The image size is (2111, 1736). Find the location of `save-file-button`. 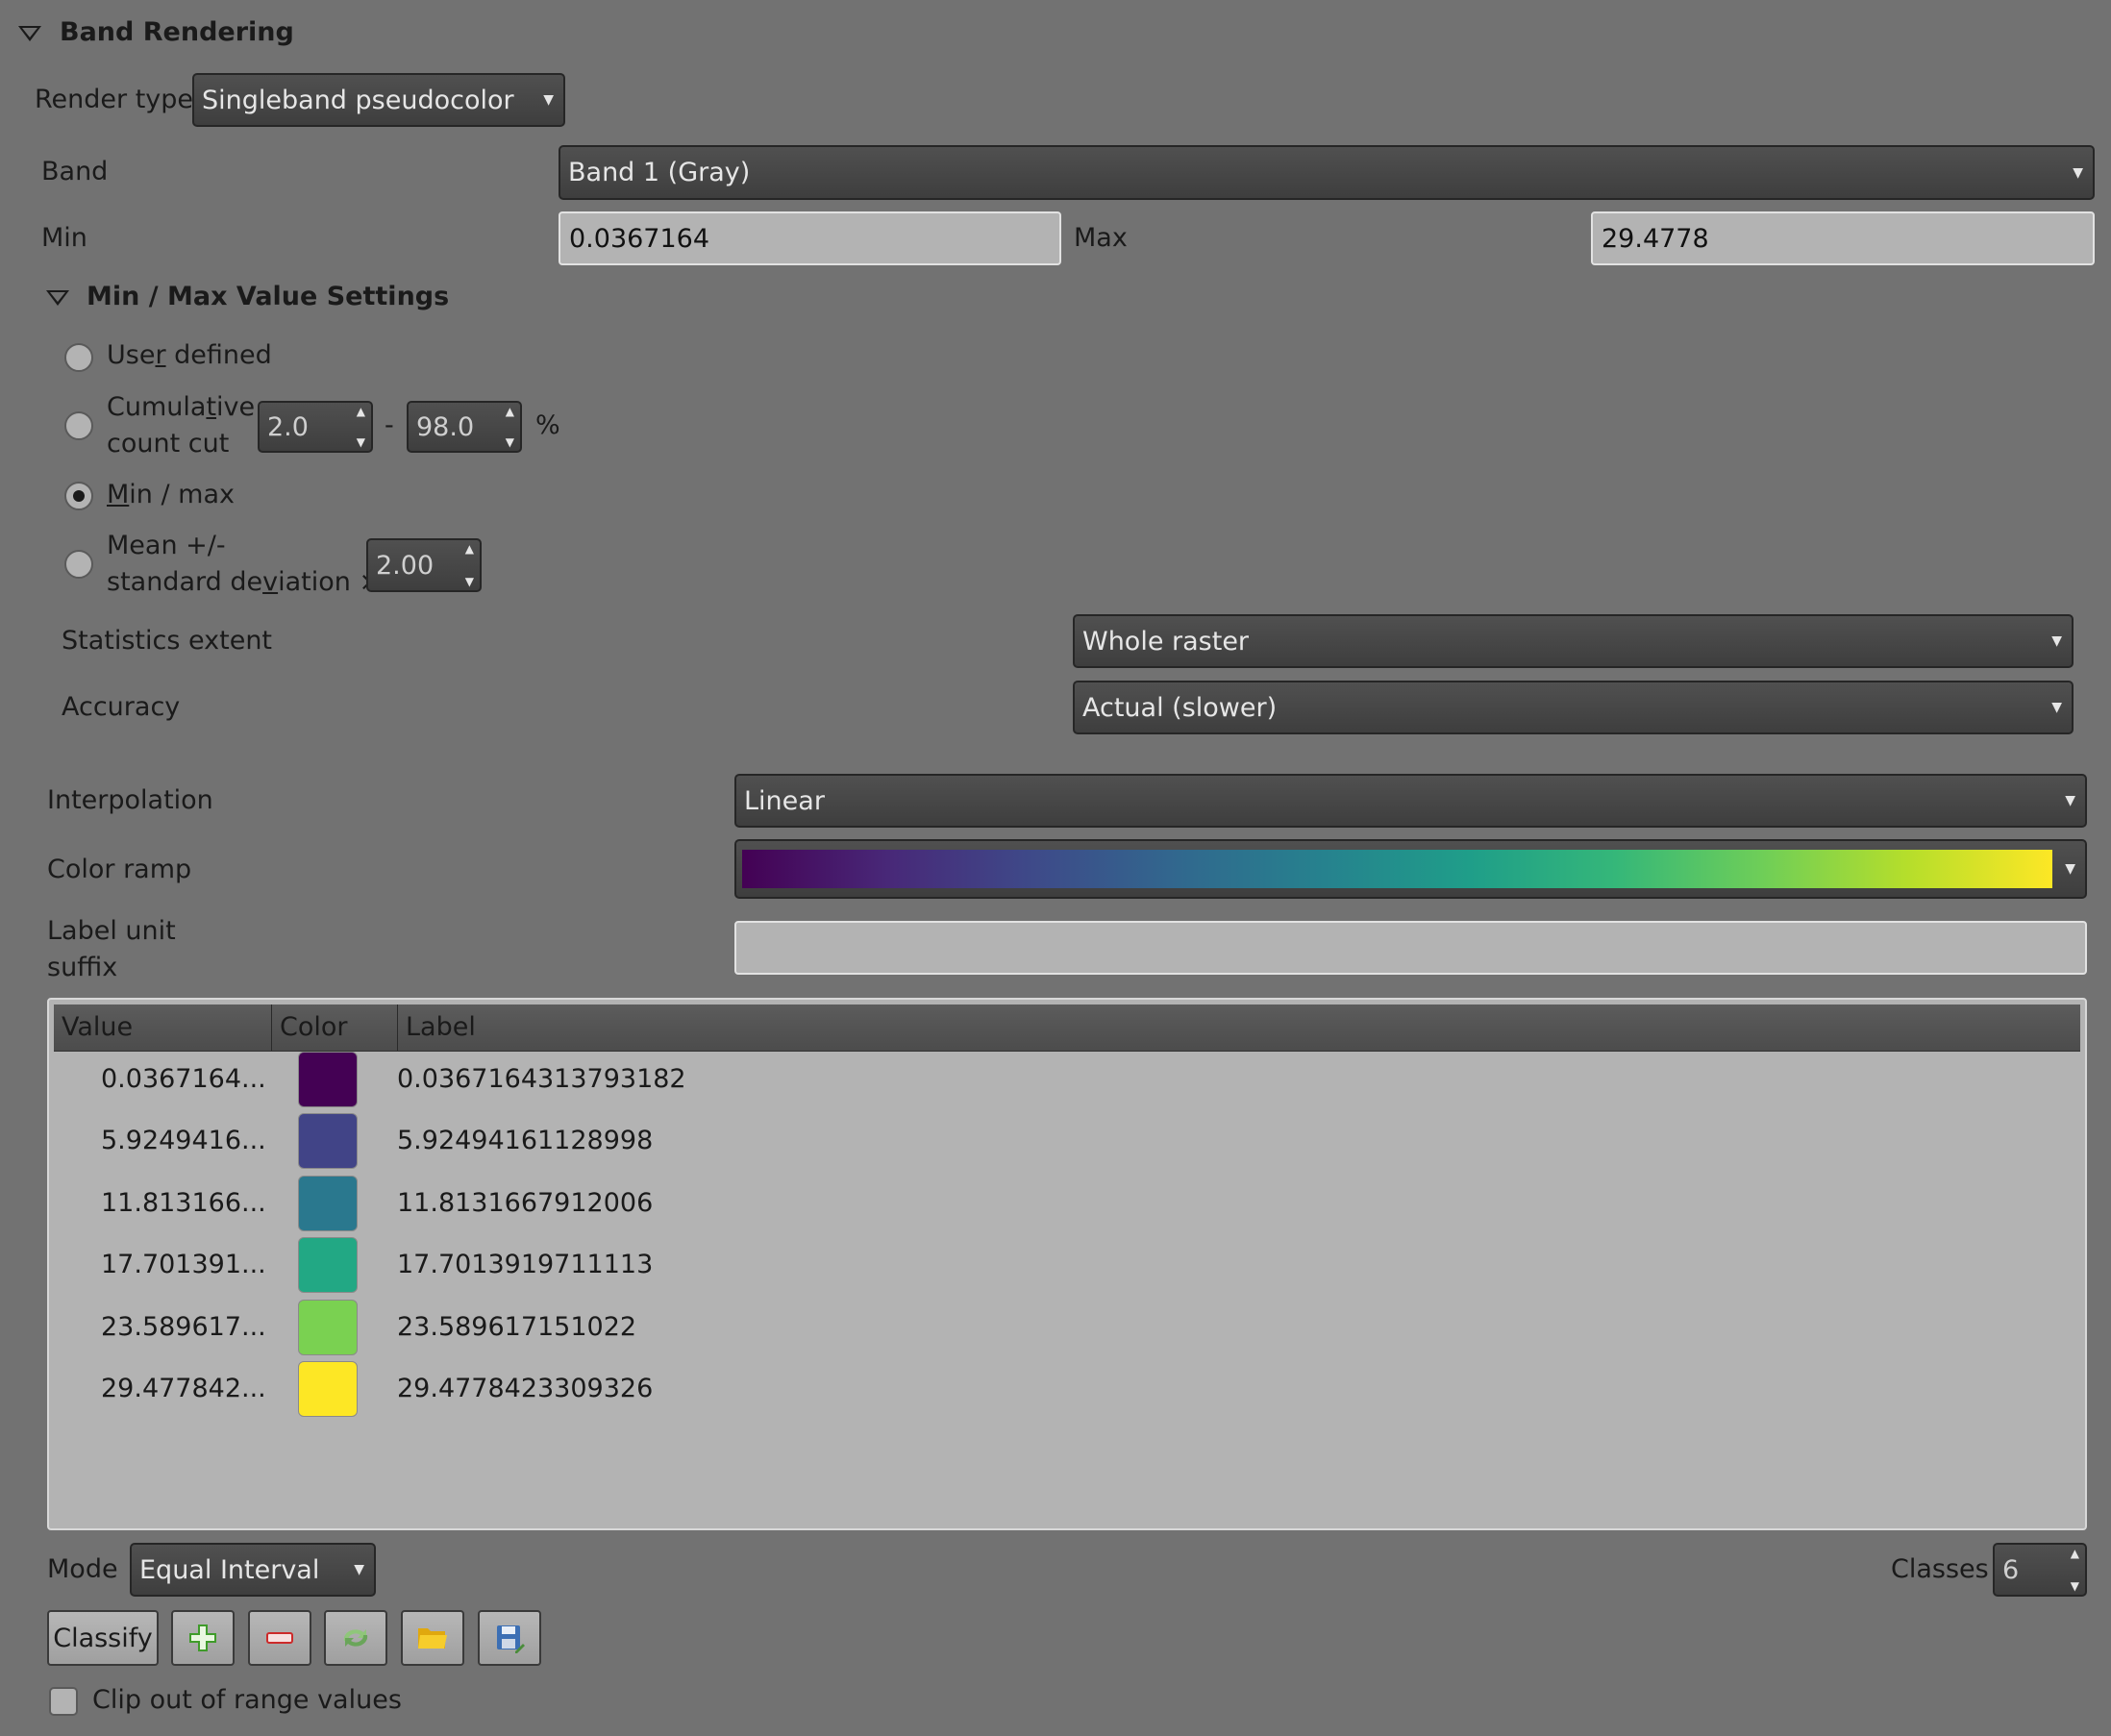

save-file-button is located at coordinates (509, 1638).